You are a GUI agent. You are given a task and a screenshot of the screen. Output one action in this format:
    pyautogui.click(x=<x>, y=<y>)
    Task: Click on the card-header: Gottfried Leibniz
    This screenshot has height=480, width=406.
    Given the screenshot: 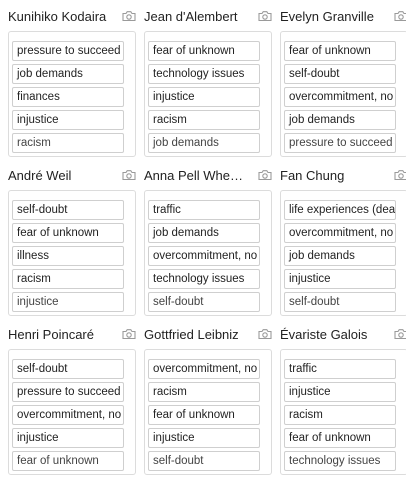 What is the action you would take?
    pyautogui.click(x=208, y=336)
    